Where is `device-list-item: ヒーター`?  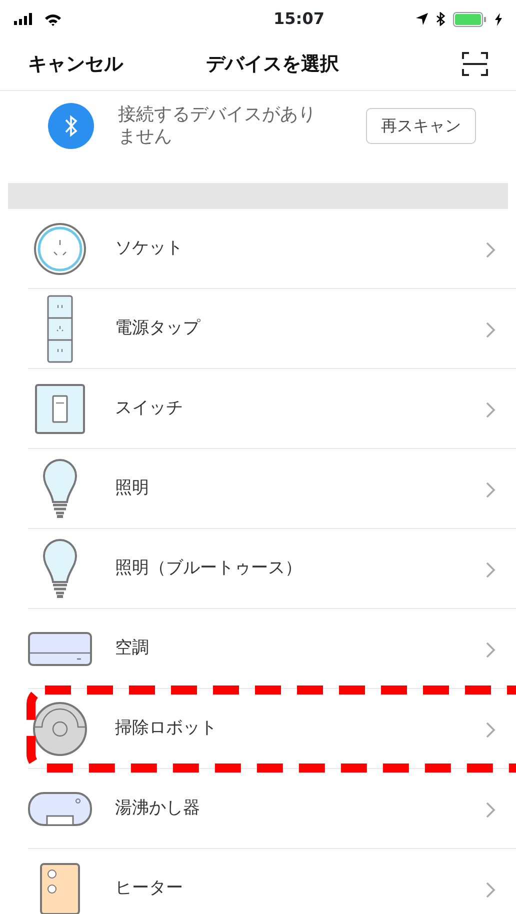 device-list-item: ヒーター is located at coordinates (258, 881).